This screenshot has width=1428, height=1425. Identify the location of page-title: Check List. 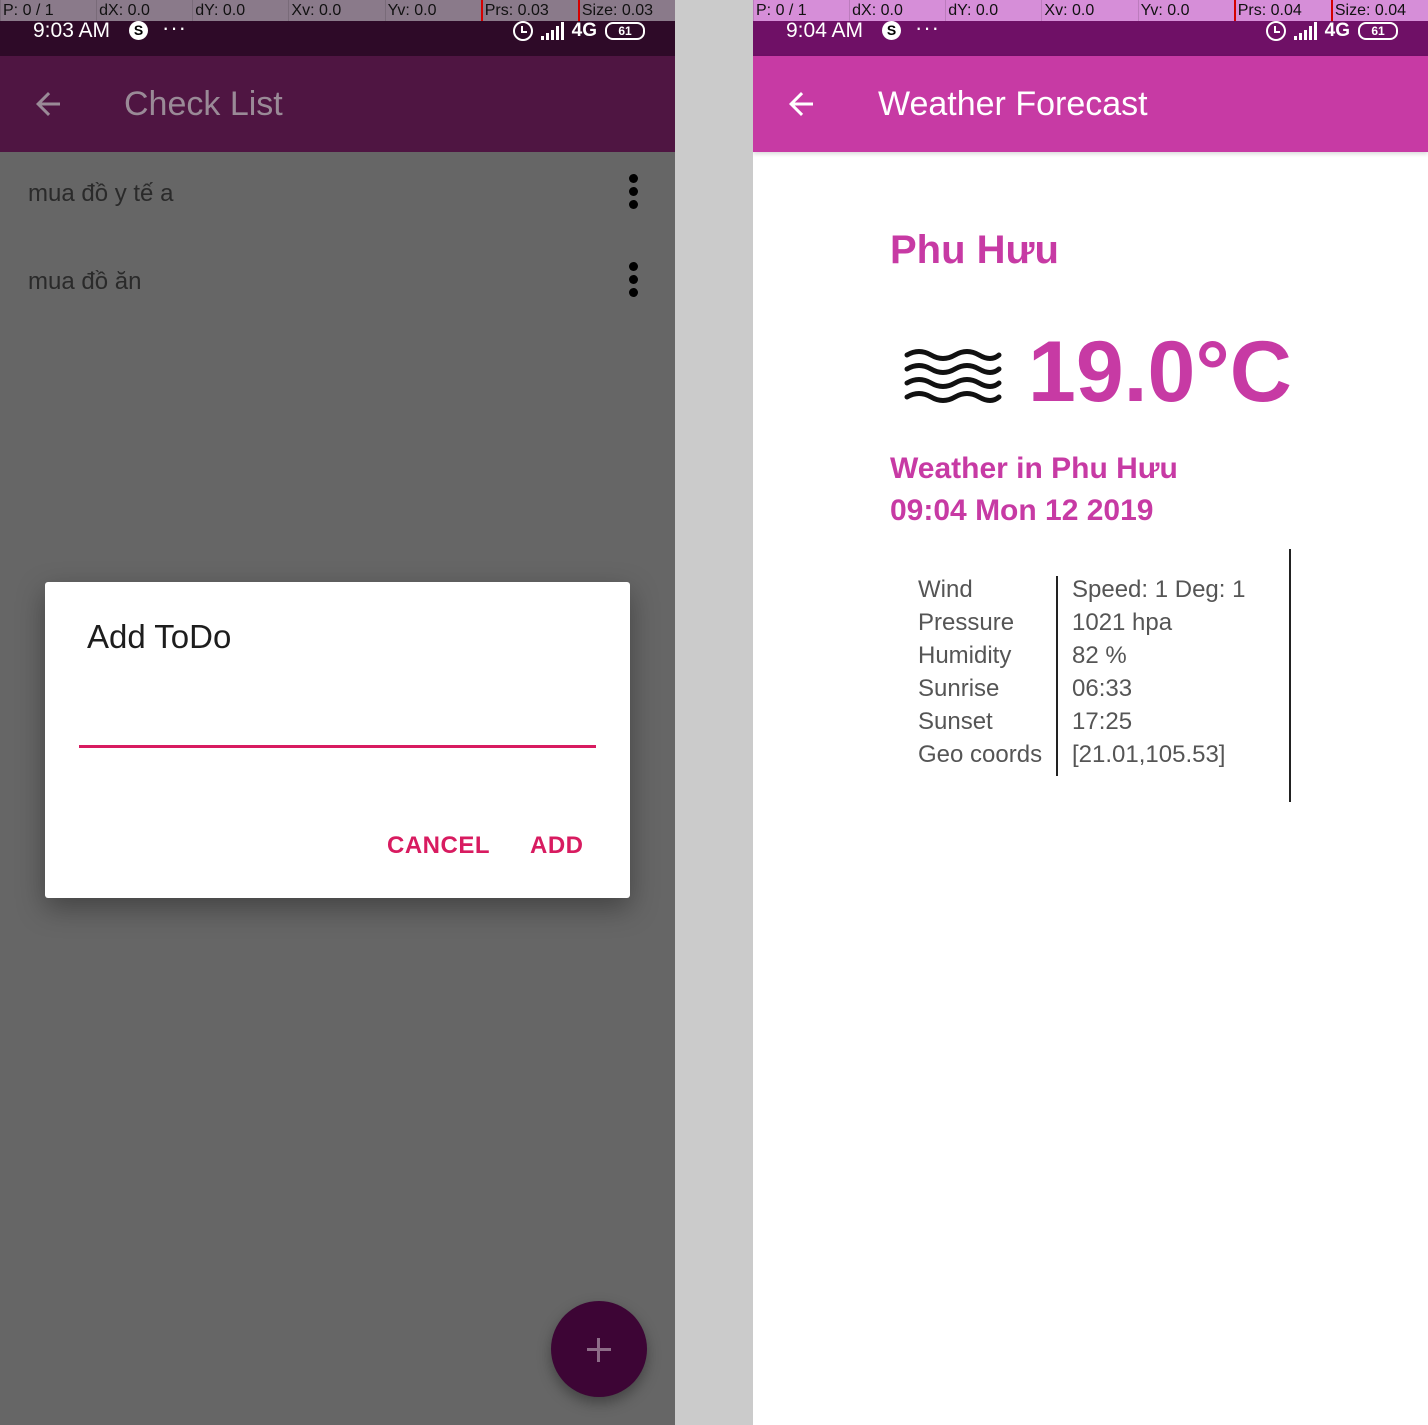
(203, 104).